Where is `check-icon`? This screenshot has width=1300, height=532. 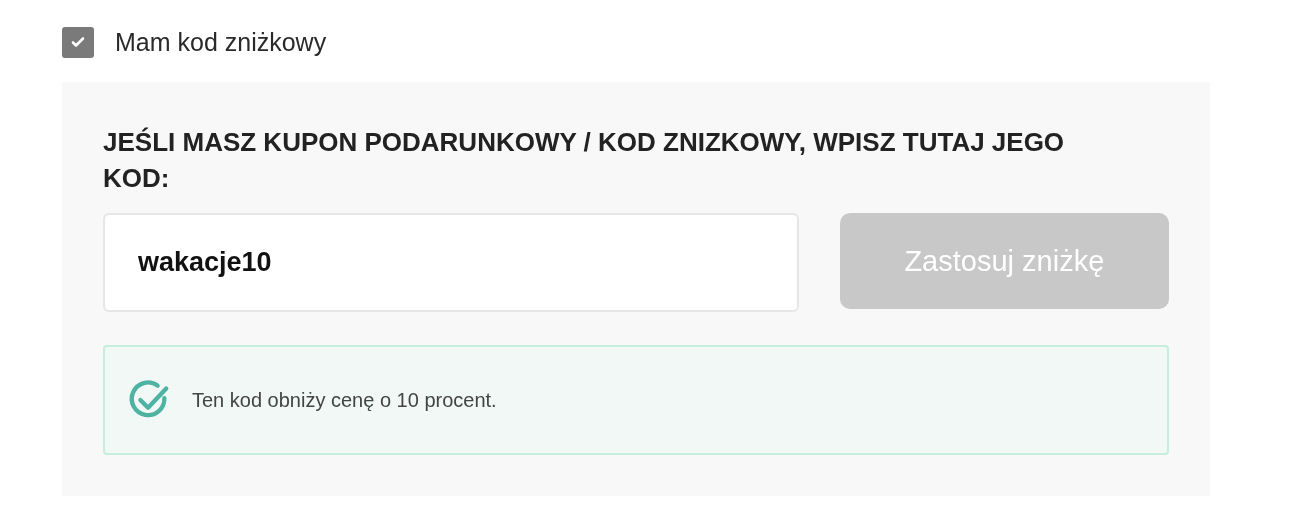 check-icon is located at coordinates (78, 42).